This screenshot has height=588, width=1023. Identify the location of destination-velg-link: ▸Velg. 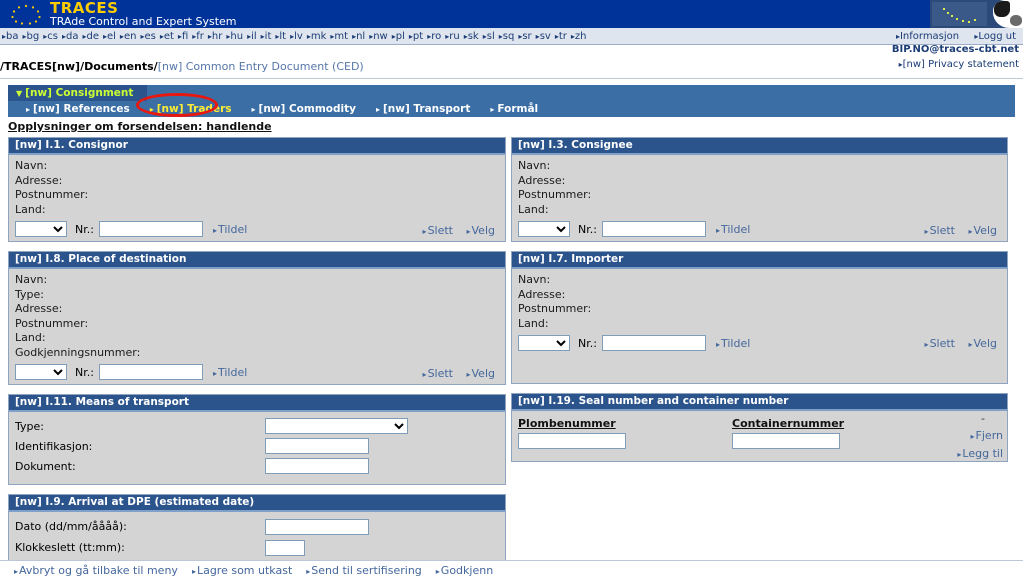
(481, 373).